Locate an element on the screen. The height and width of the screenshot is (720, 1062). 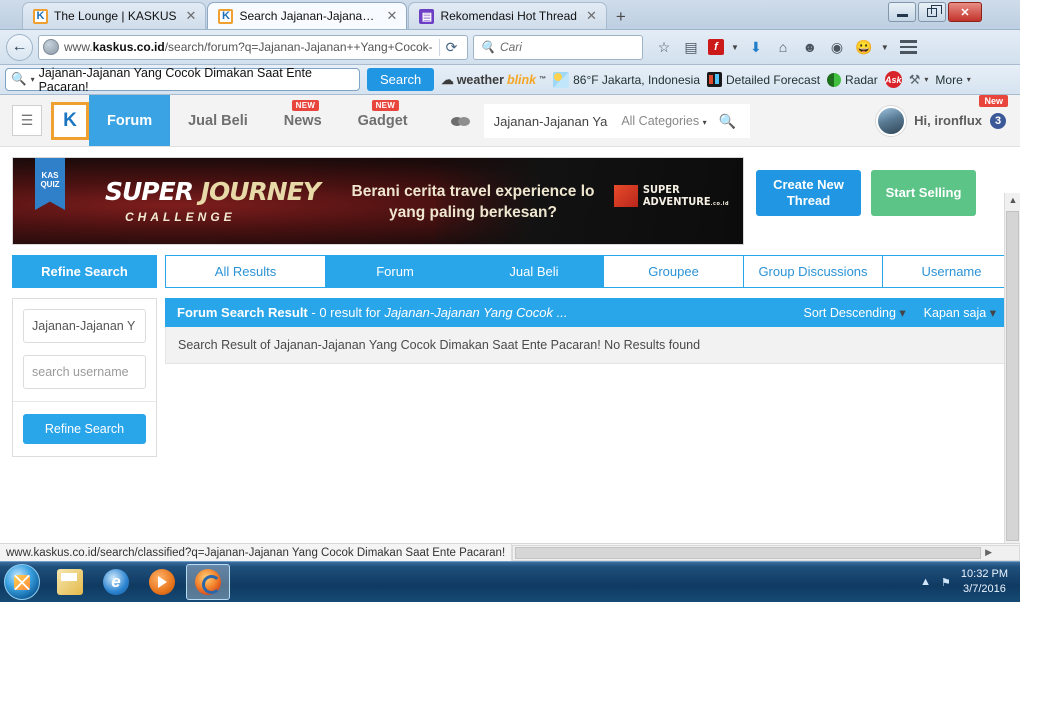
firefox-icon is located at coordinates (208, 582).